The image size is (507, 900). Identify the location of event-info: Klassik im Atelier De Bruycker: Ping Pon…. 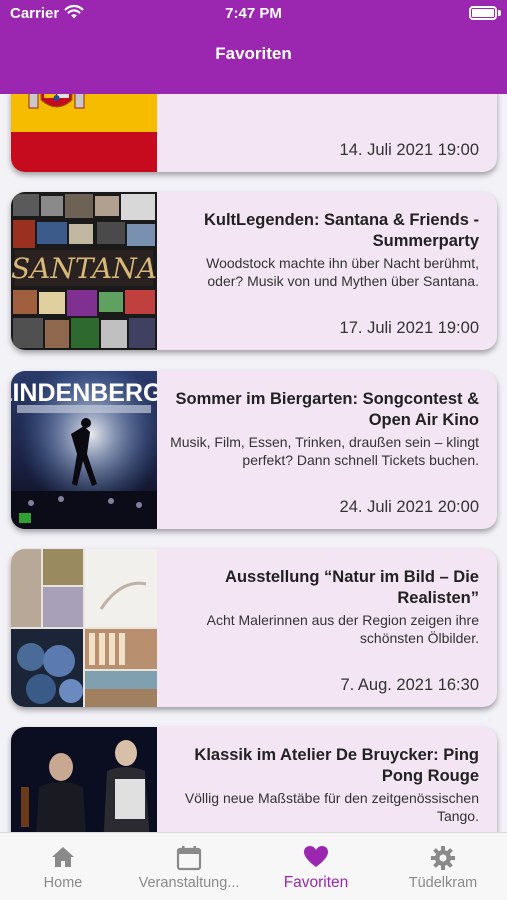
(323, 779).